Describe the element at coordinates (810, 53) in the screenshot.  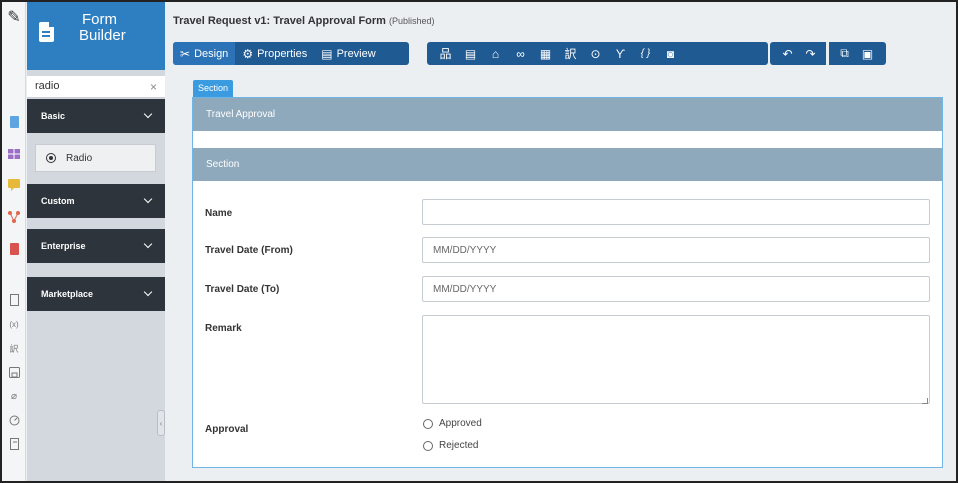
I see `redo-icon: ↷` at that location.